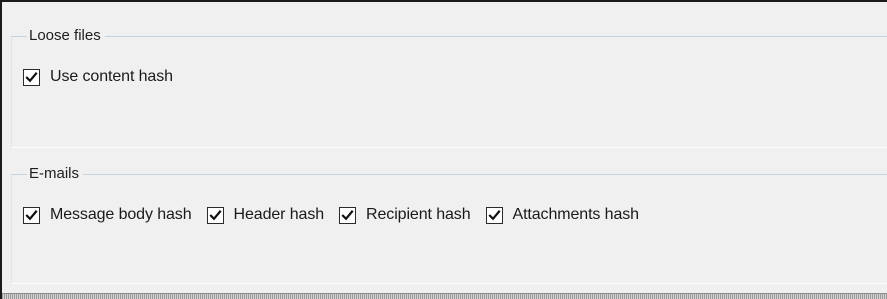 The height and width of the screenshot is (299, 887). What do you see at coordinates (55, 174) in the screenshot?
I see `emails-title: E-mails` at bounding box center [55, 174].